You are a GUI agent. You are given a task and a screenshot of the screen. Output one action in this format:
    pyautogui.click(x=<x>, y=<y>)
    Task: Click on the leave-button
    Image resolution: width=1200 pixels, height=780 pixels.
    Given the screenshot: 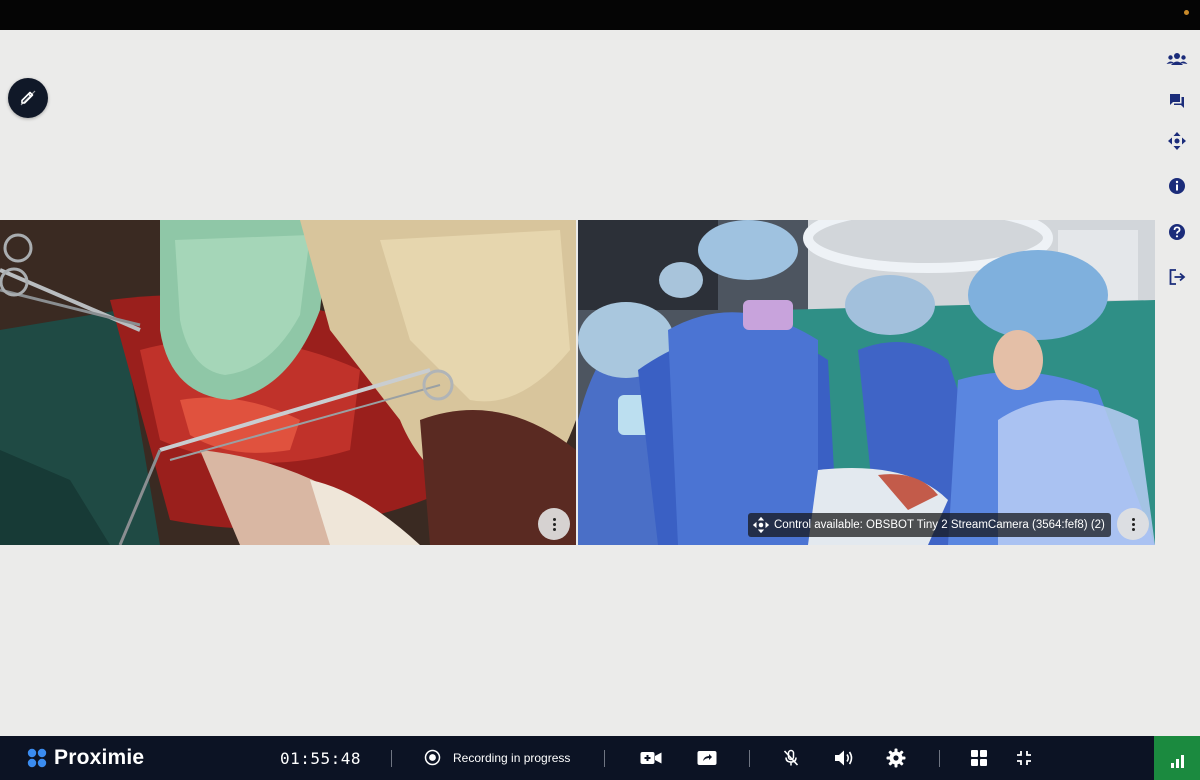 What is the action you would take?
    pyautogui.click(x=1177, y=277)
    